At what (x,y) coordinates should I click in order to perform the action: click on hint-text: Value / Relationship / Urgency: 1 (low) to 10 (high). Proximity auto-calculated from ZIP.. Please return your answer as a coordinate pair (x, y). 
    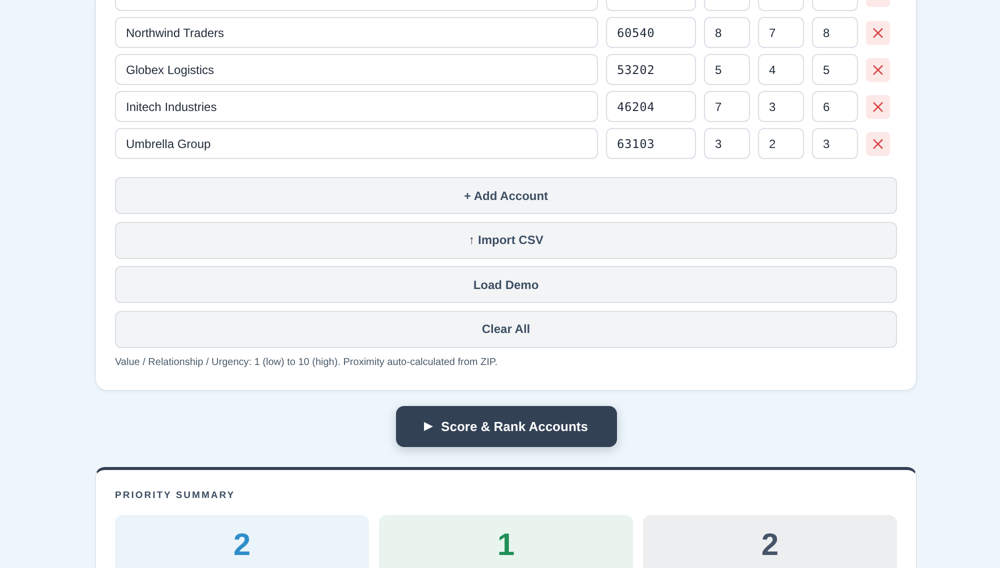
    Looking at the image, I should click on (307, 362).